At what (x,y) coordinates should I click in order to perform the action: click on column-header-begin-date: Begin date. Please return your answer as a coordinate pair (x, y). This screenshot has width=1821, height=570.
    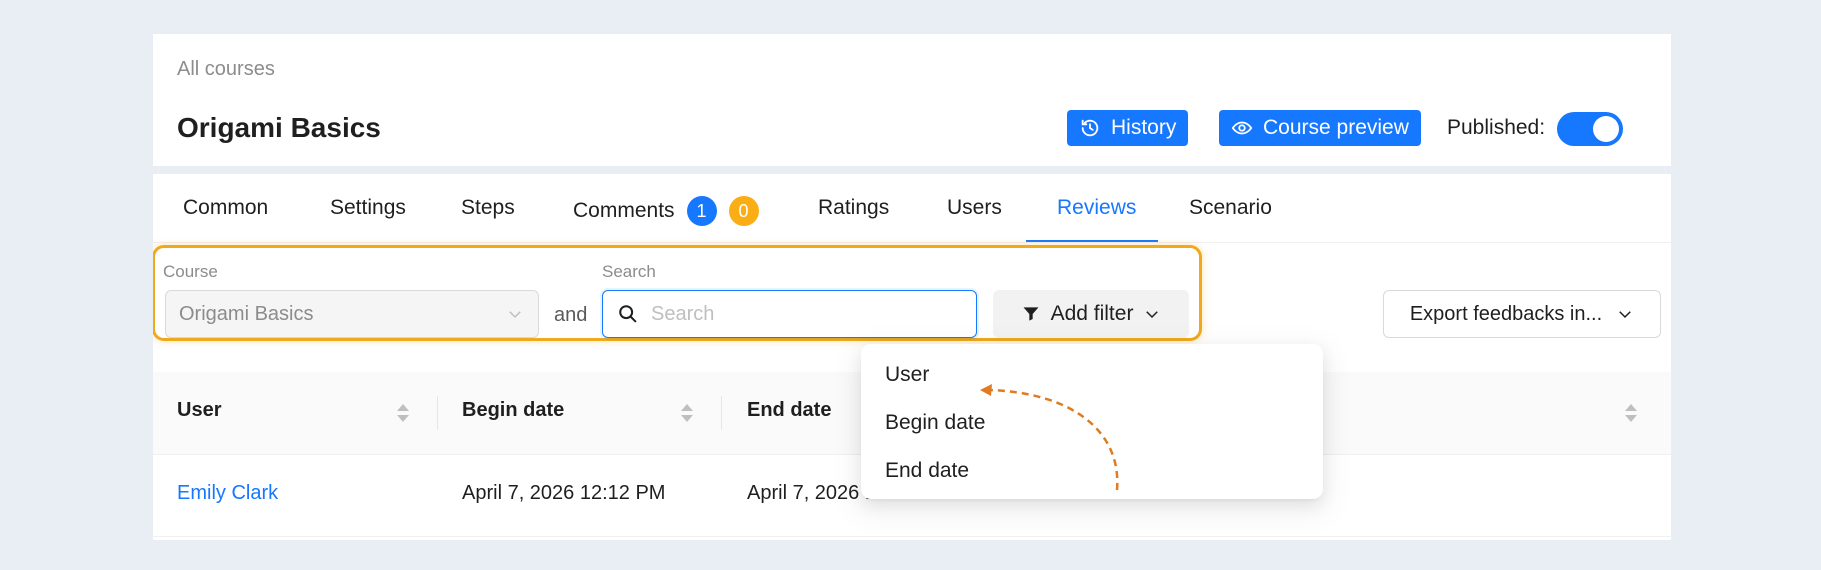
    Looking at the image, I should click on (513, 410).